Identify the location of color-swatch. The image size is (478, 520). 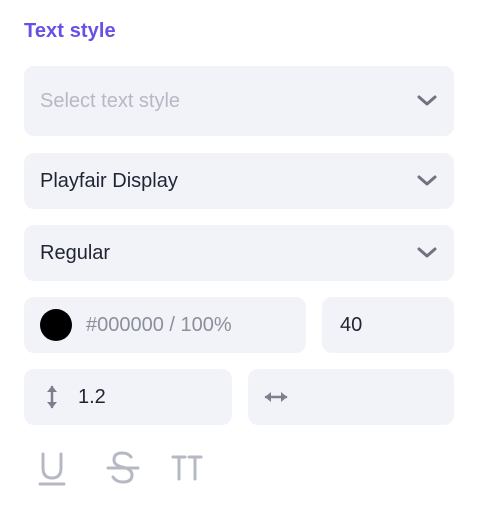
(56, 325).